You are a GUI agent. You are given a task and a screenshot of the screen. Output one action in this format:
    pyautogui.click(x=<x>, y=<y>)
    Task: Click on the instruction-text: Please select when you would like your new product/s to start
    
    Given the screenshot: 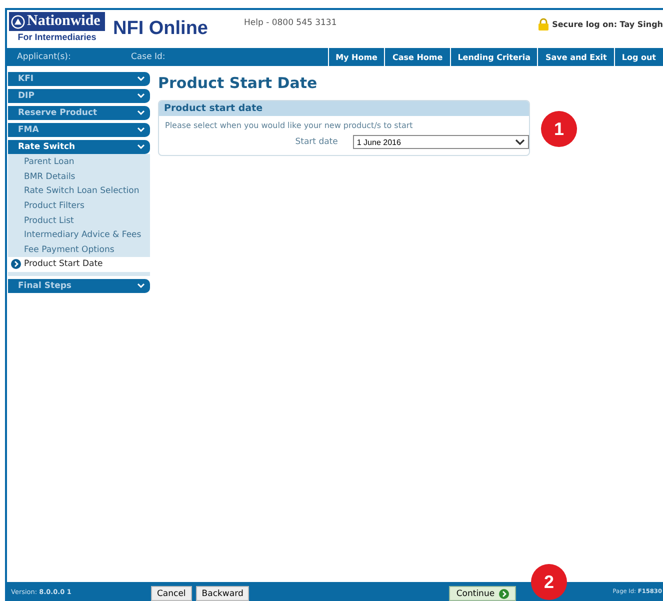 What is the action you would take?
    pyautogui.click(x=289, y=126)
    